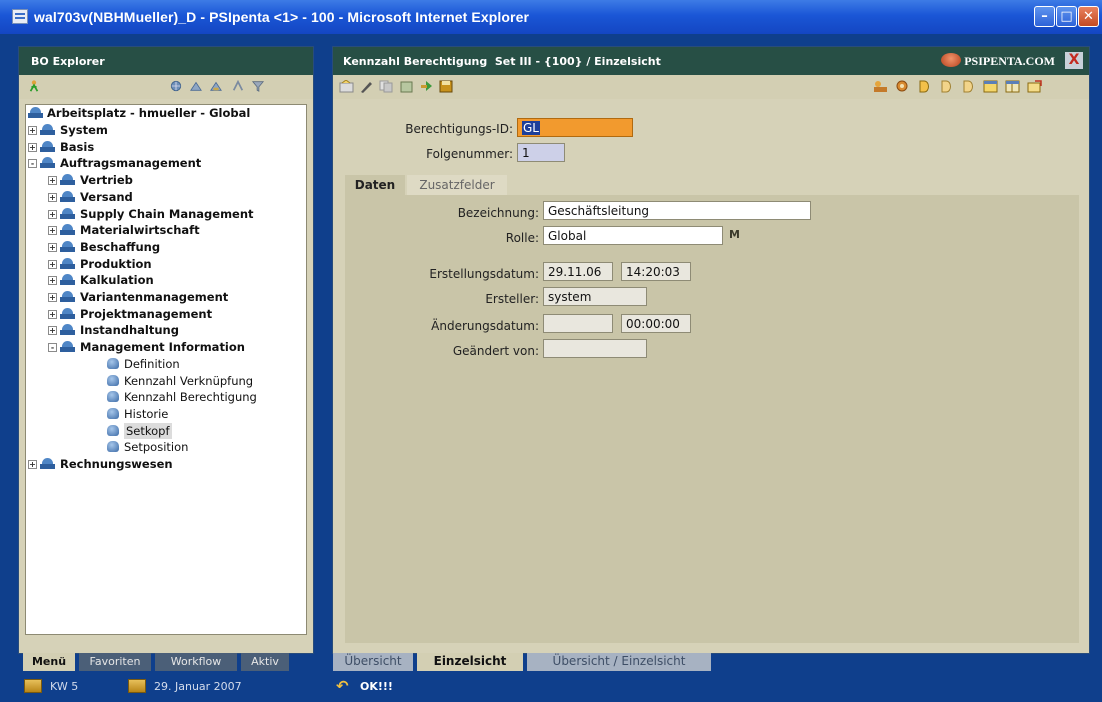 Image resolution: width=1102 pixels, height=702 pixels. Describe the element at coordinates (1074, 60) in the screenshot. I see `close-detail-button: X` at that location.